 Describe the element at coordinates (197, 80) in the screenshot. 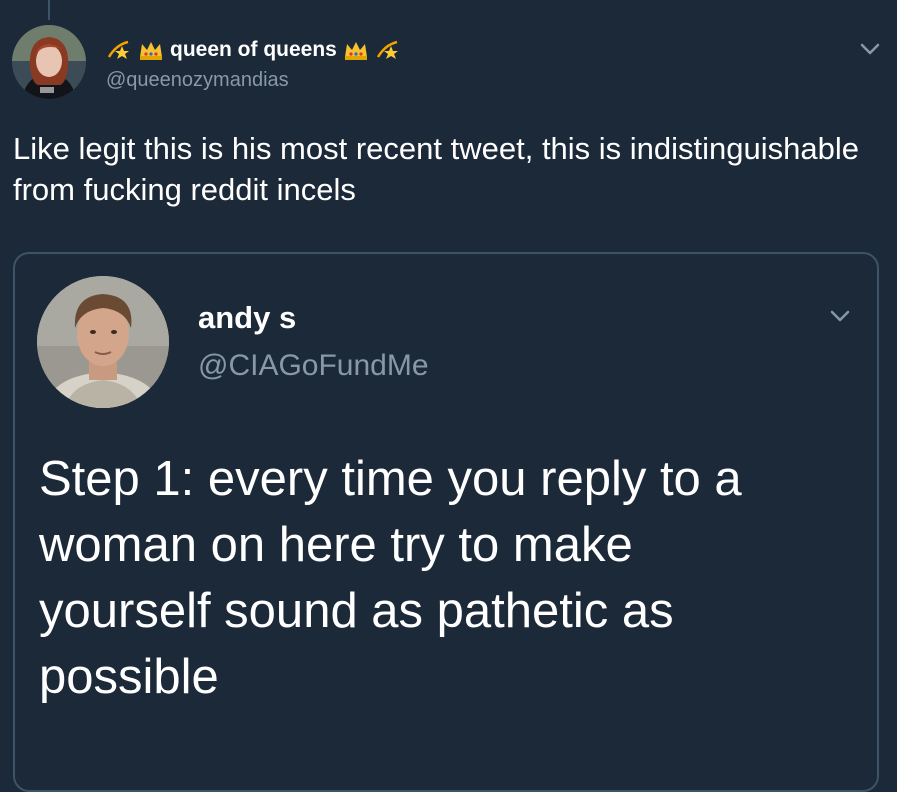

I see `user-handle: @queenozymandias` at that location.